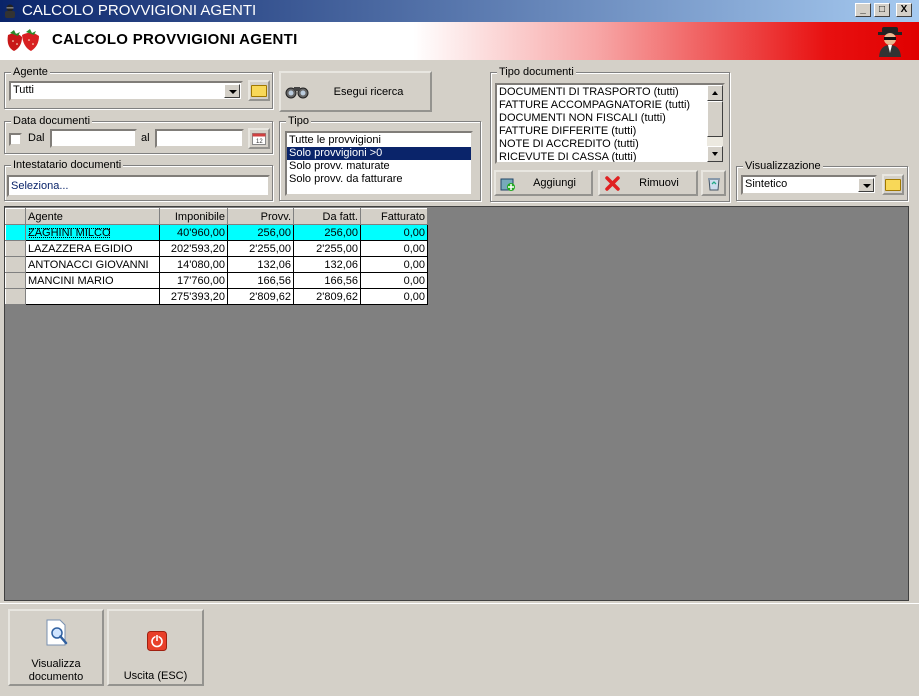  Describe the element at coordinates (260, 264) in the screenshot. I see `provv-cell: 132,06` at that location.